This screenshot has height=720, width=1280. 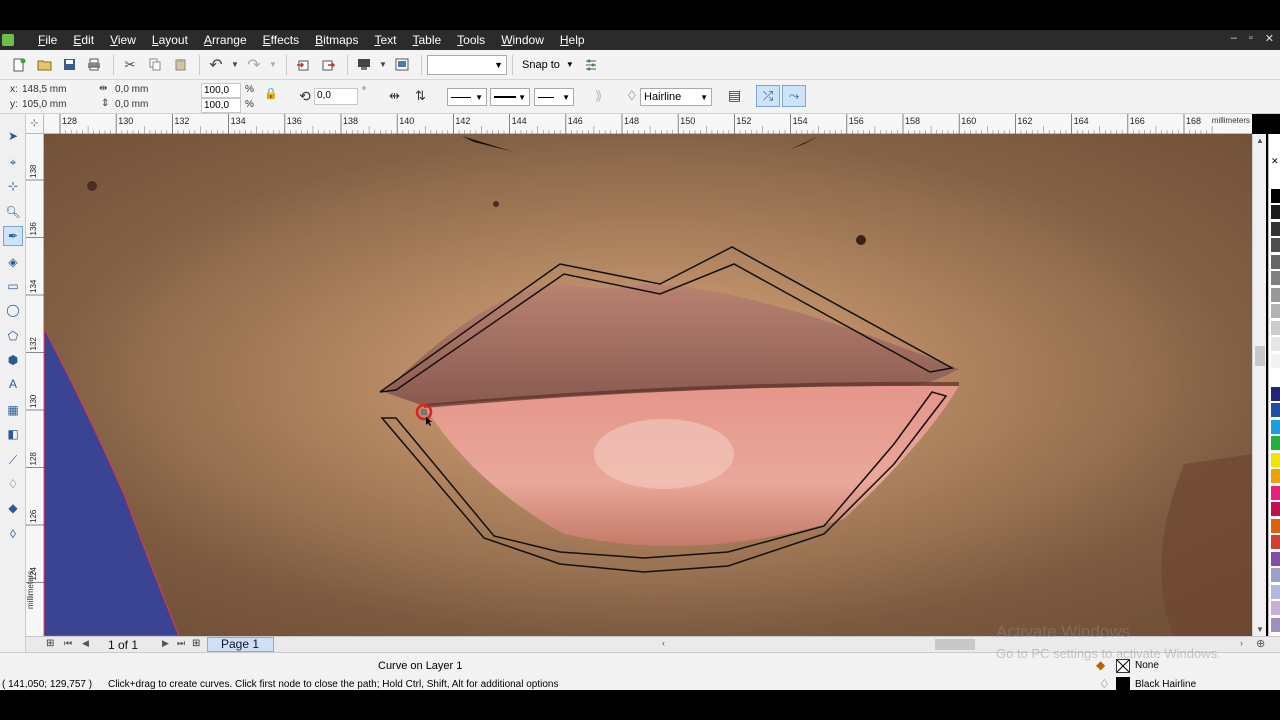 What do you see at coordinates (225, 40) in the screenshot?
I see `menu-arrange: Arrange` at bounding box center [225, 40].